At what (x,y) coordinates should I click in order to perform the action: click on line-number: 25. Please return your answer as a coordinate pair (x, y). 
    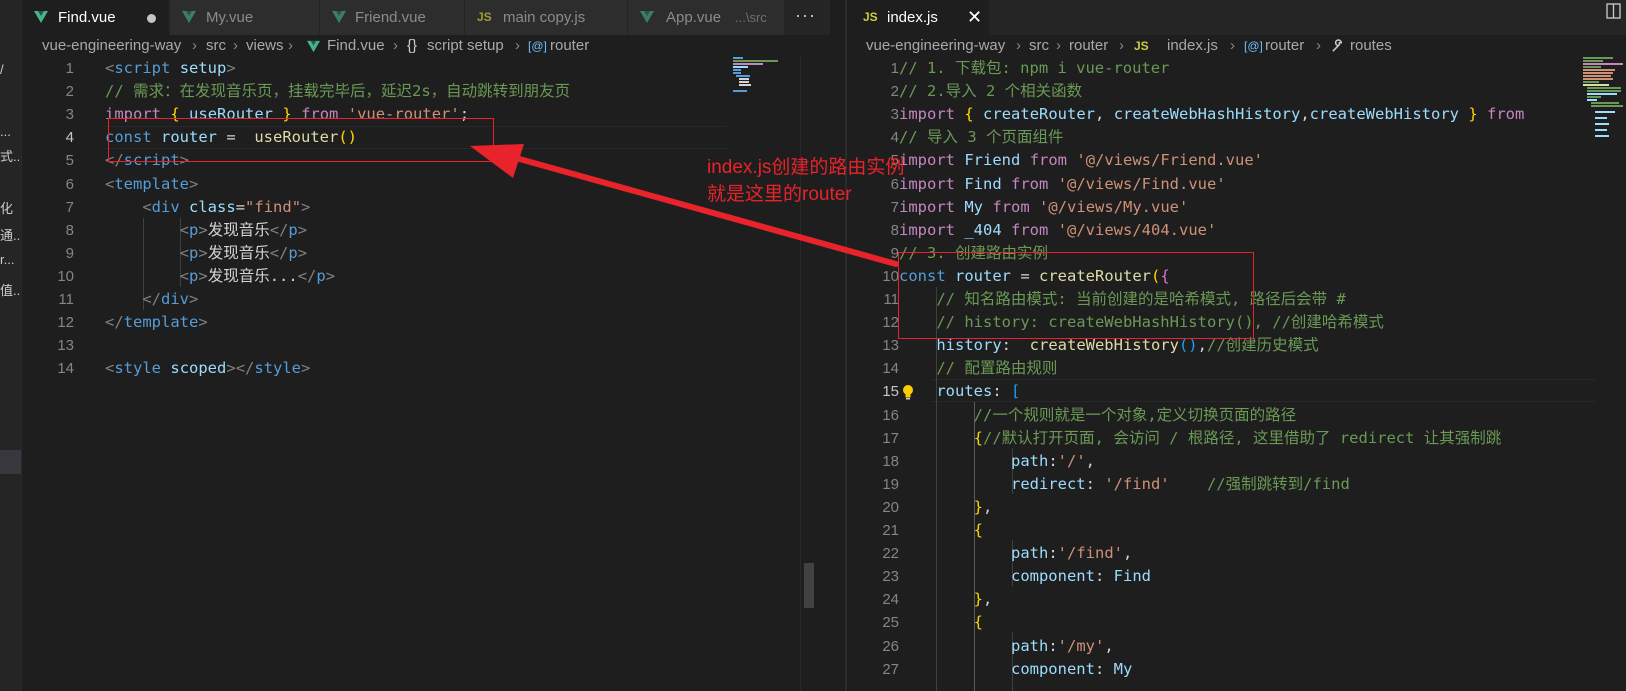
    Looking at the image, I should click on (873, 622).